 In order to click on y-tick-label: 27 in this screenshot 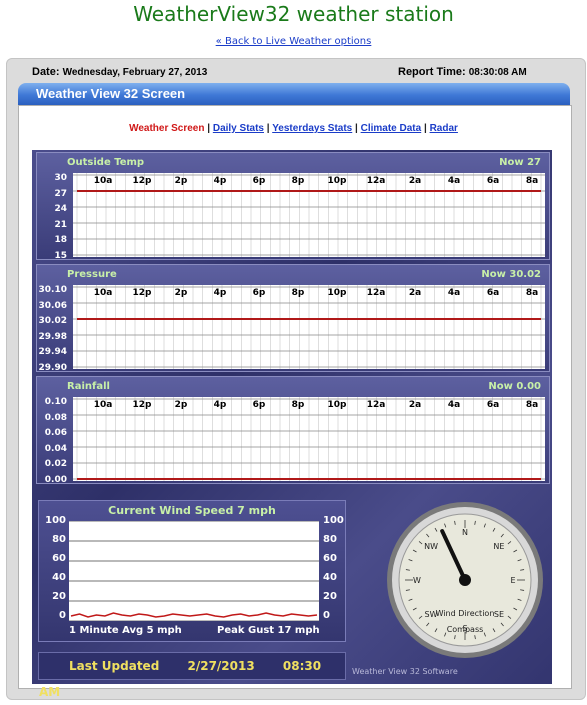, I will do `click(60, 193)`.